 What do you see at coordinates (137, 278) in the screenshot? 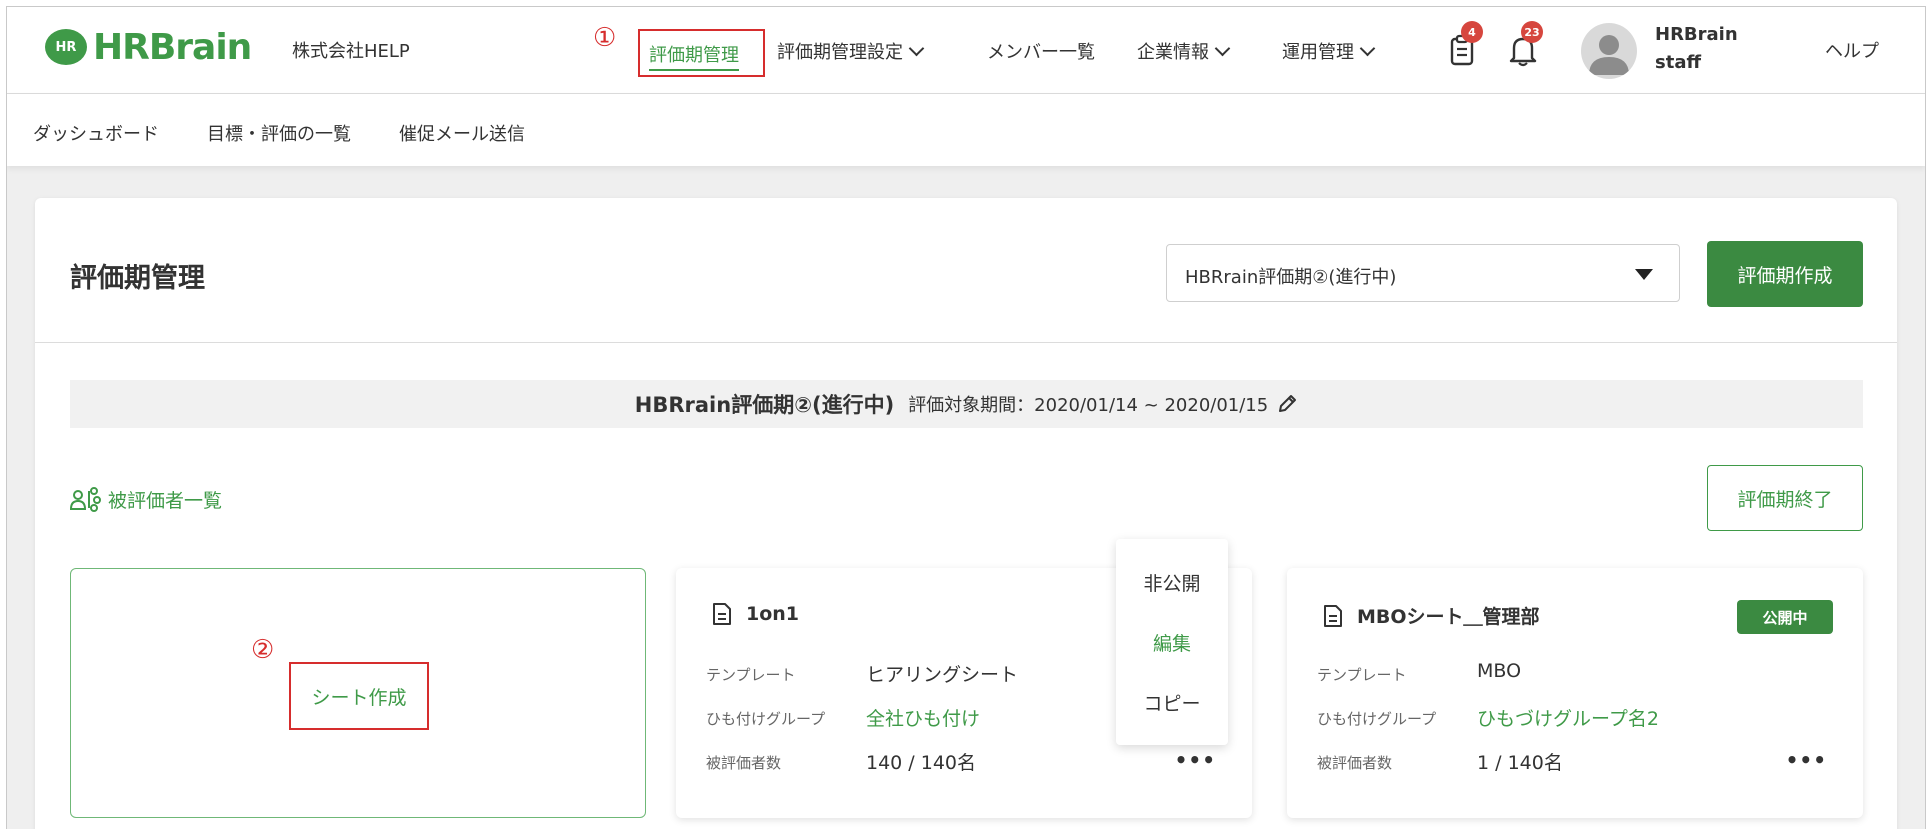
I see `page-title: 評価期管理` at bounding box center [137, 278].